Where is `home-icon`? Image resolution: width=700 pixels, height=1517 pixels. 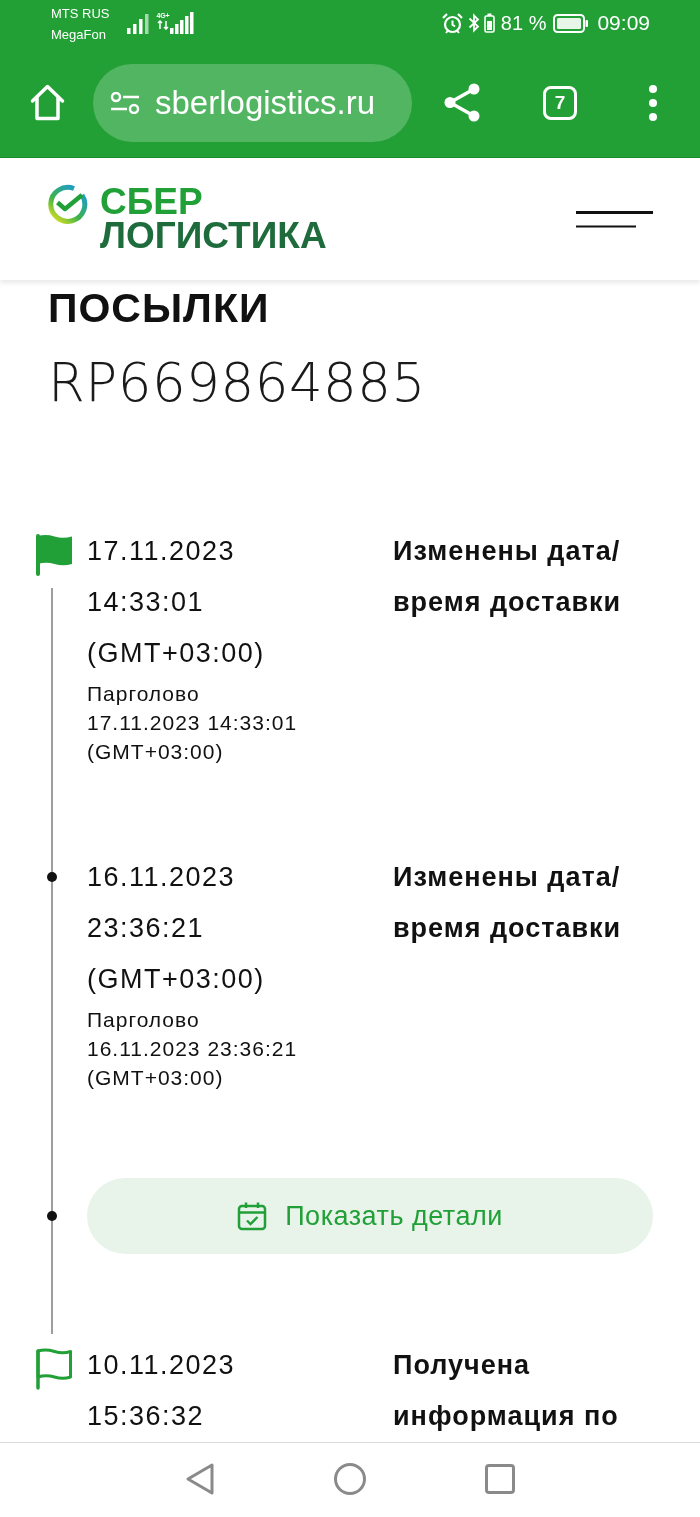 home-icon is located at coordinates (350, 1479).